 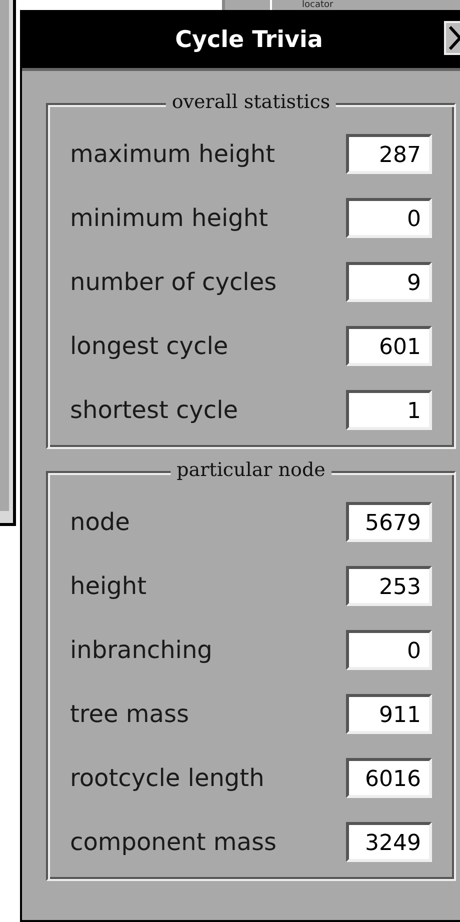 I want to click on value-field: 1, so click(x=389, y=410).